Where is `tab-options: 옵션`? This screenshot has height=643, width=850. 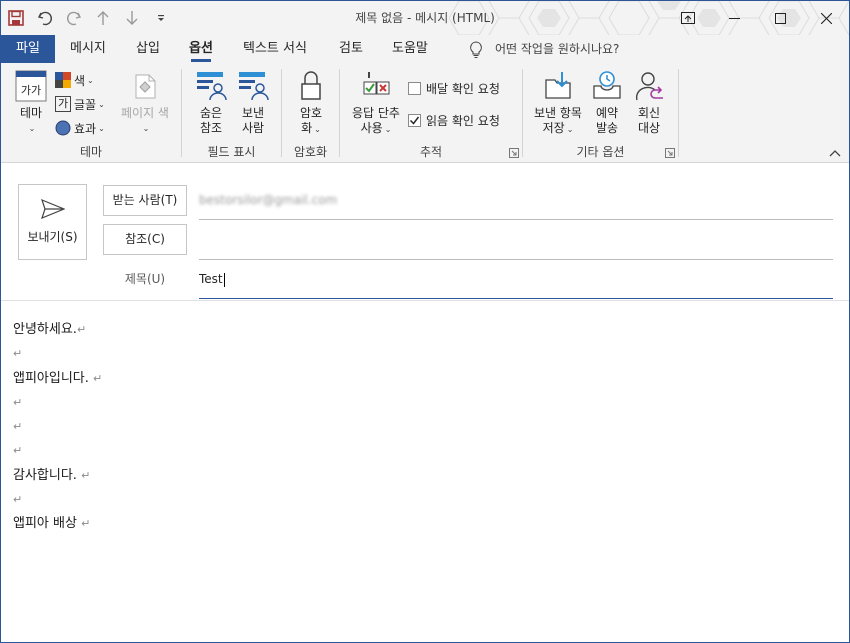
tab-options: 옵션 is located at coordinates (201, 49).